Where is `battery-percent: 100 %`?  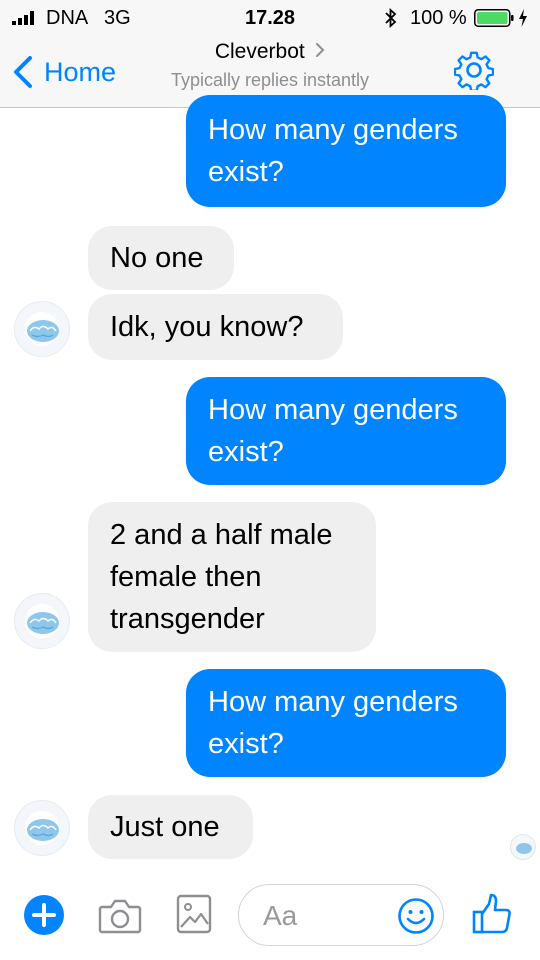 battery-percent: 100 % is located at coordinates (438, 18).